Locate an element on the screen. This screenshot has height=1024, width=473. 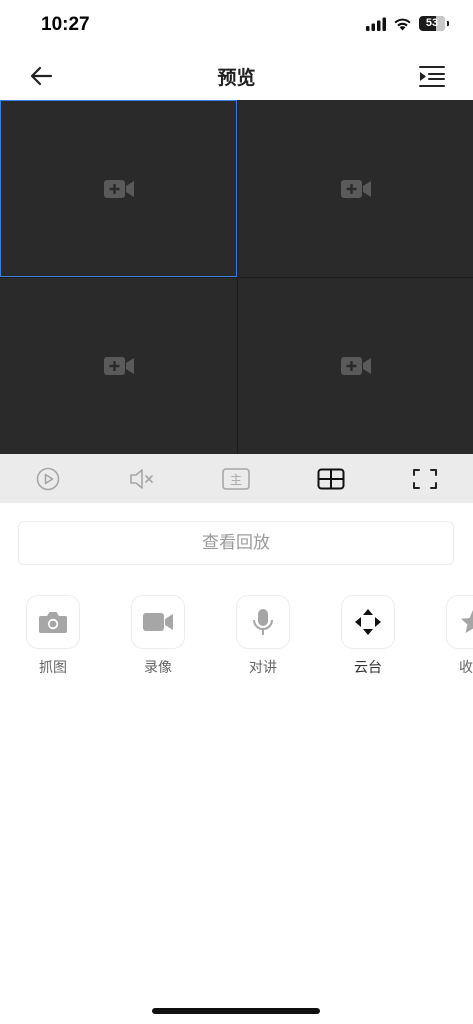
play-icon is located at coordinates (48, 479).